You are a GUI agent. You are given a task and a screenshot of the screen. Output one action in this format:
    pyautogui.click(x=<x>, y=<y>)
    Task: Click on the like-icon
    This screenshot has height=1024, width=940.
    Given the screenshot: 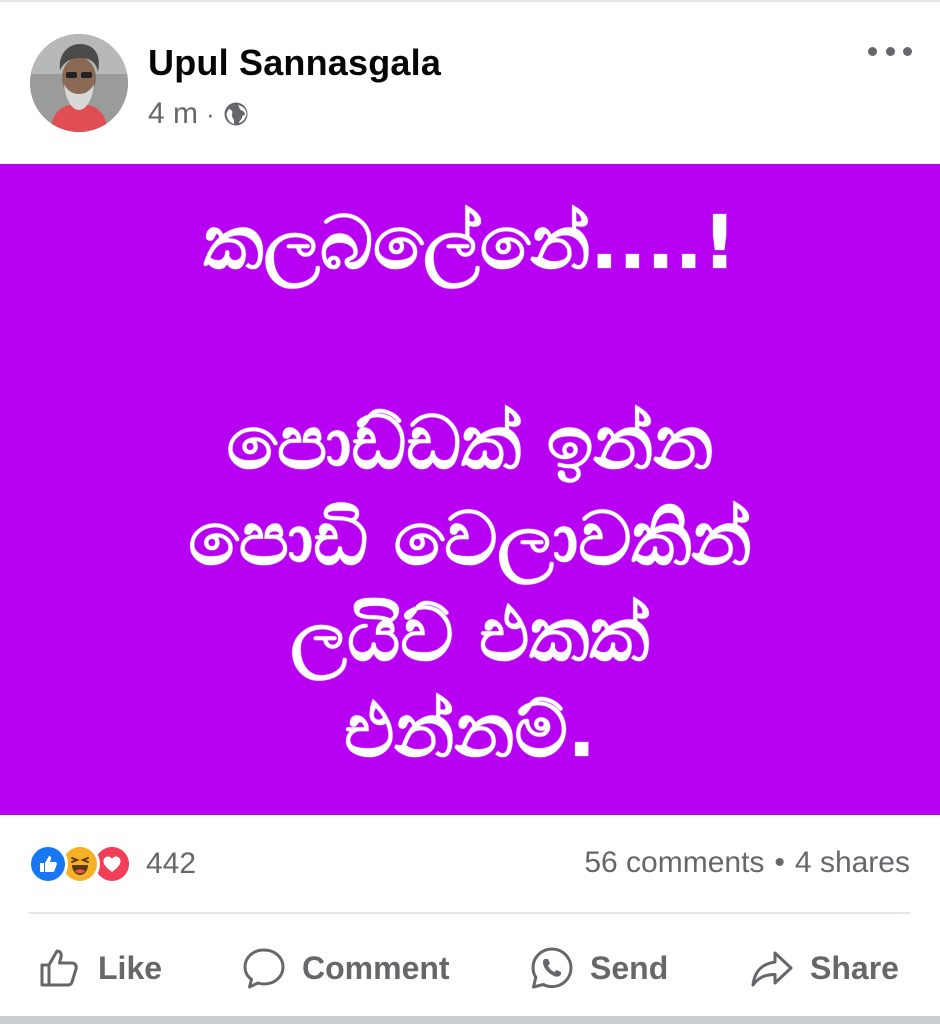 What is the action you would take?
    pyautogui.click(x=59, y=968)
    